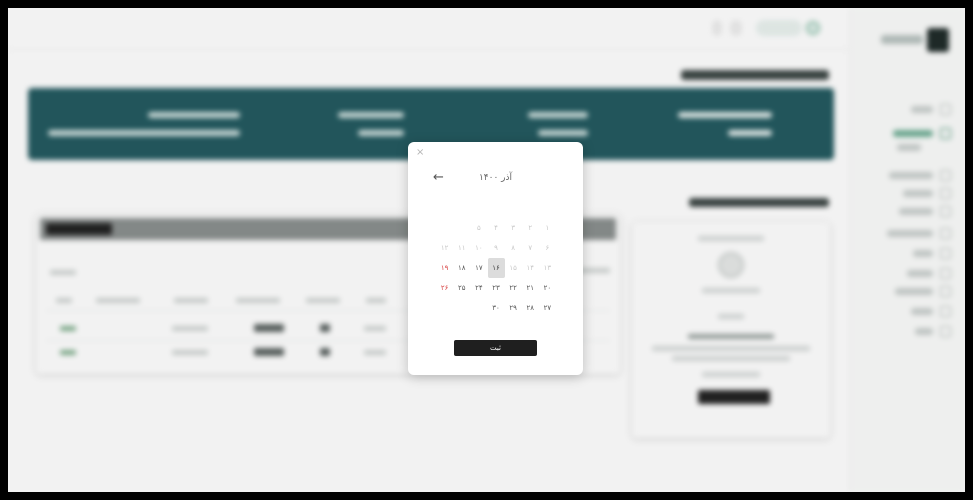 Image resolution: width=973 pixels, height=500 pixels. I want to click on calendar-day: ۲۰, so click(547, 288).